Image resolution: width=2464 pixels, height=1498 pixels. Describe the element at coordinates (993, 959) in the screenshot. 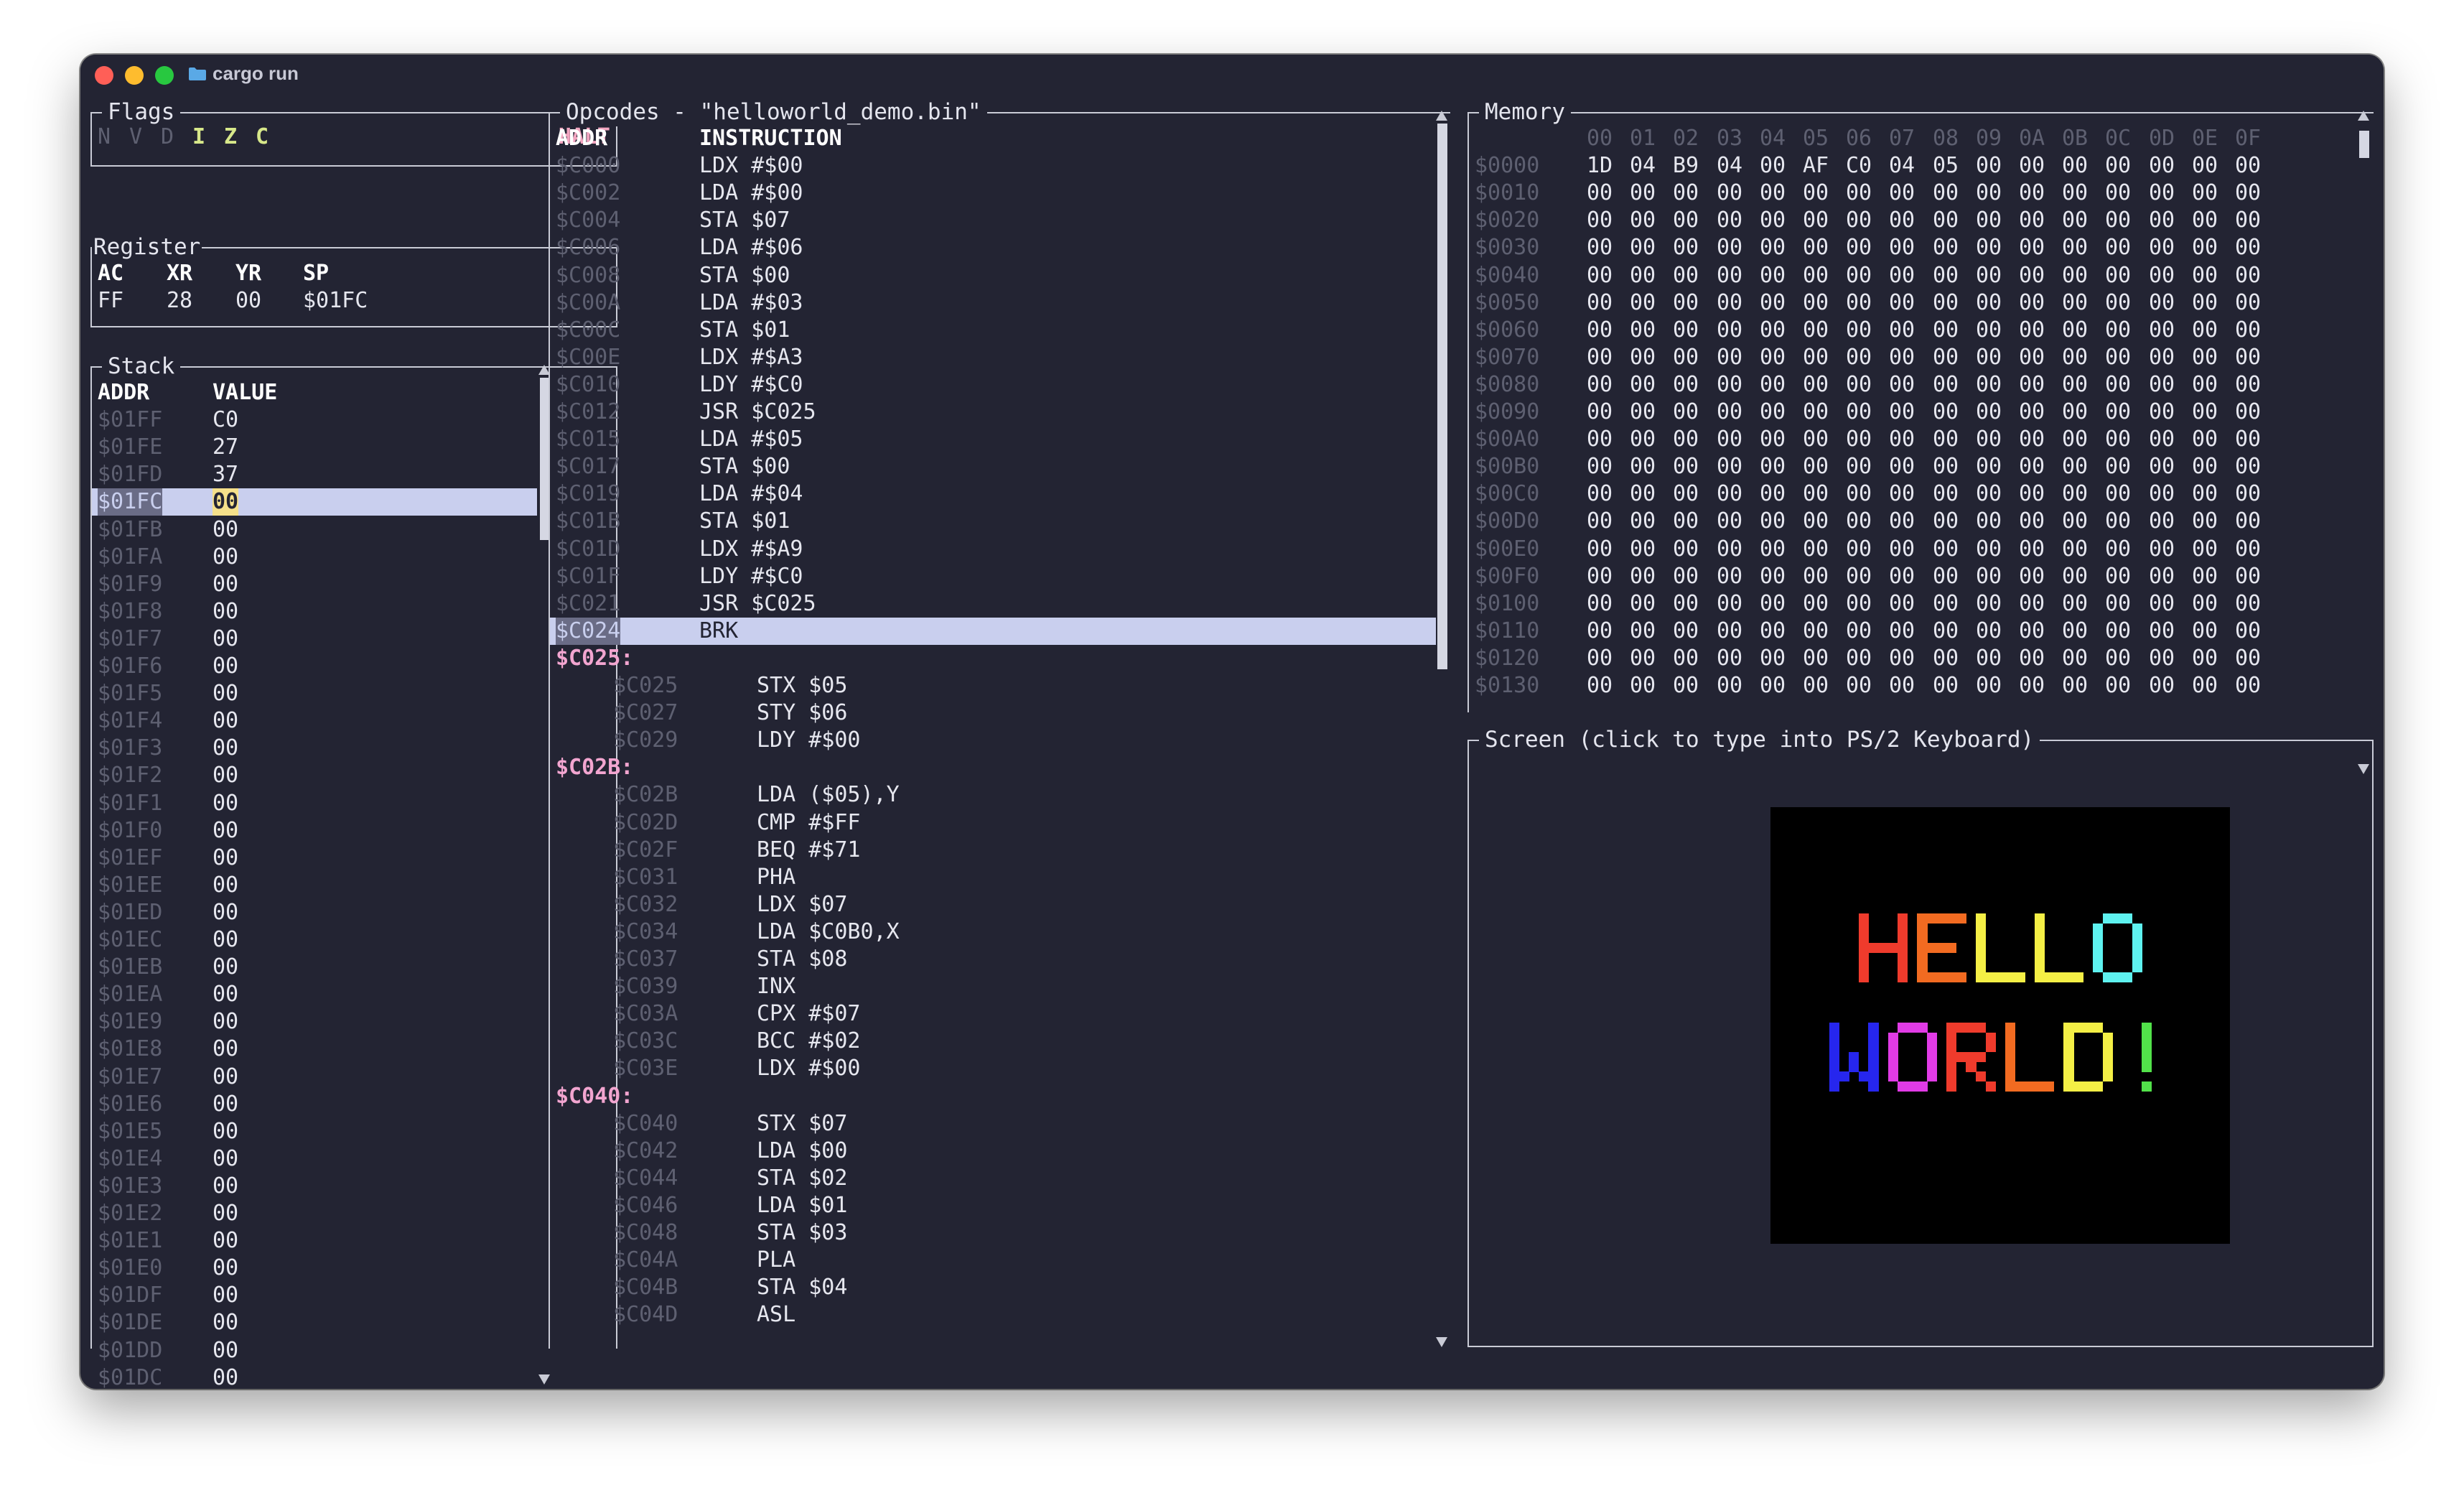

I see `opcode-row: $C037 STA $08` at that location.